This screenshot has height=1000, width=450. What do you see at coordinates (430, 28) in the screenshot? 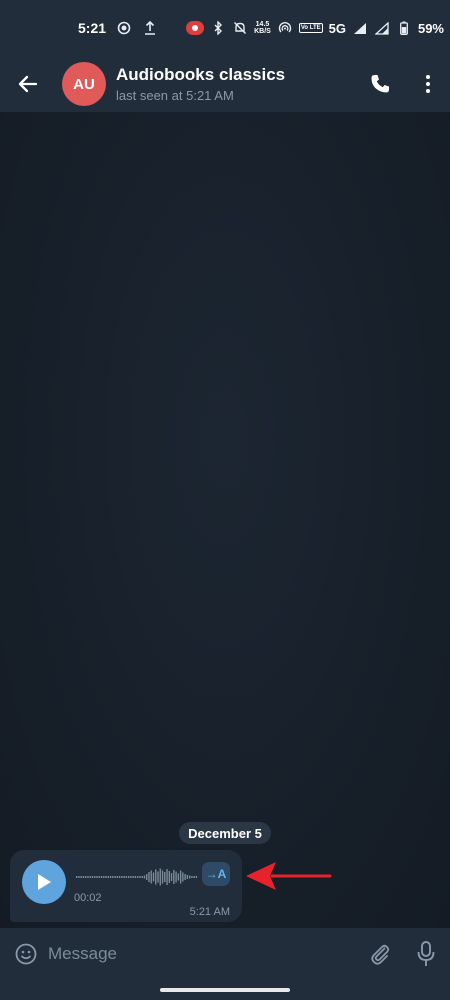
I see `battery-level: 59%` at bounding box center [430, 28].